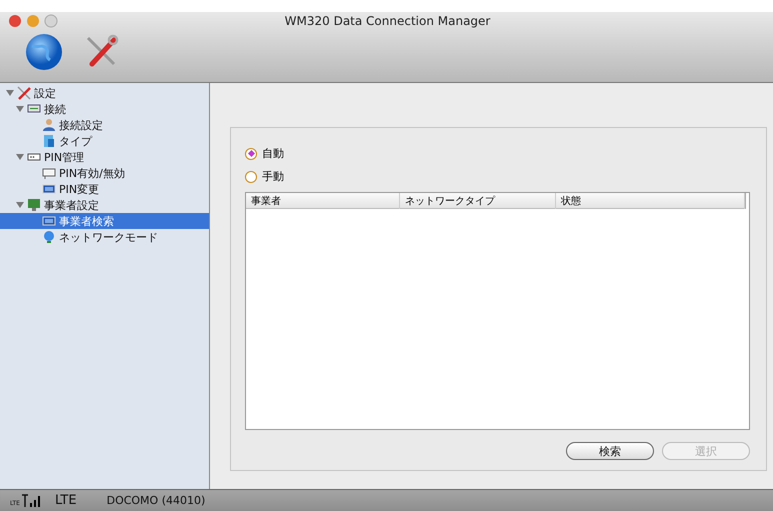  I want to click on network-type: LTE, so click(65, 500).